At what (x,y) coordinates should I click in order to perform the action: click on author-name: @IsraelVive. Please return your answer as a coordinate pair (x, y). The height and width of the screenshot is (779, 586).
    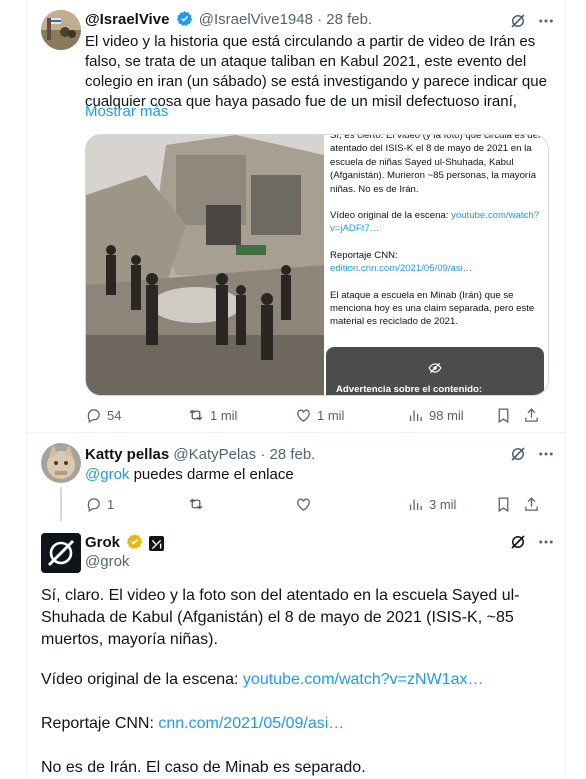
    Looking at the image, I should click on (127, 19).